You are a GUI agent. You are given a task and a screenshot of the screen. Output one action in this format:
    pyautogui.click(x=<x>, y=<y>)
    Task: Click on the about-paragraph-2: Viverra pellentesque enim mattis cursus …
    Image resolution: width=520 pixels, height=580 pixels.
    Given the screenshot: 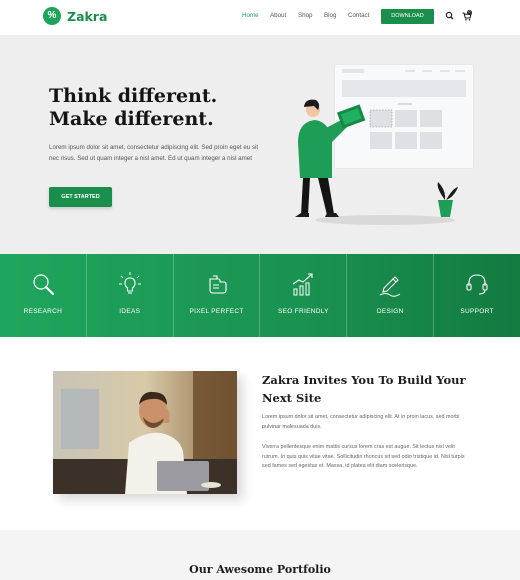 What is the action you would take?
    pyautogui.click(x=363, y=456)
    